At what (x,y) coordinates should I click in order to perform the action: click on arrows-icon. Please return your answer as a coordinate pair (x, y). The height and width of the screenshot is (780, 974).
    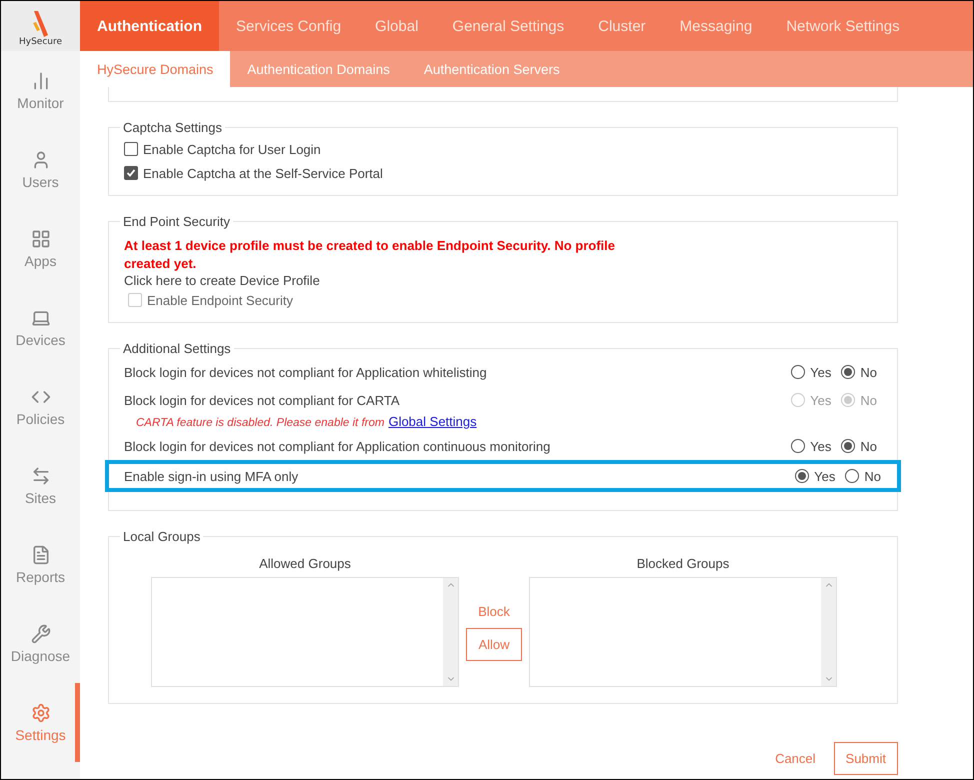
    Looking at the image, I should click on (40, 476).